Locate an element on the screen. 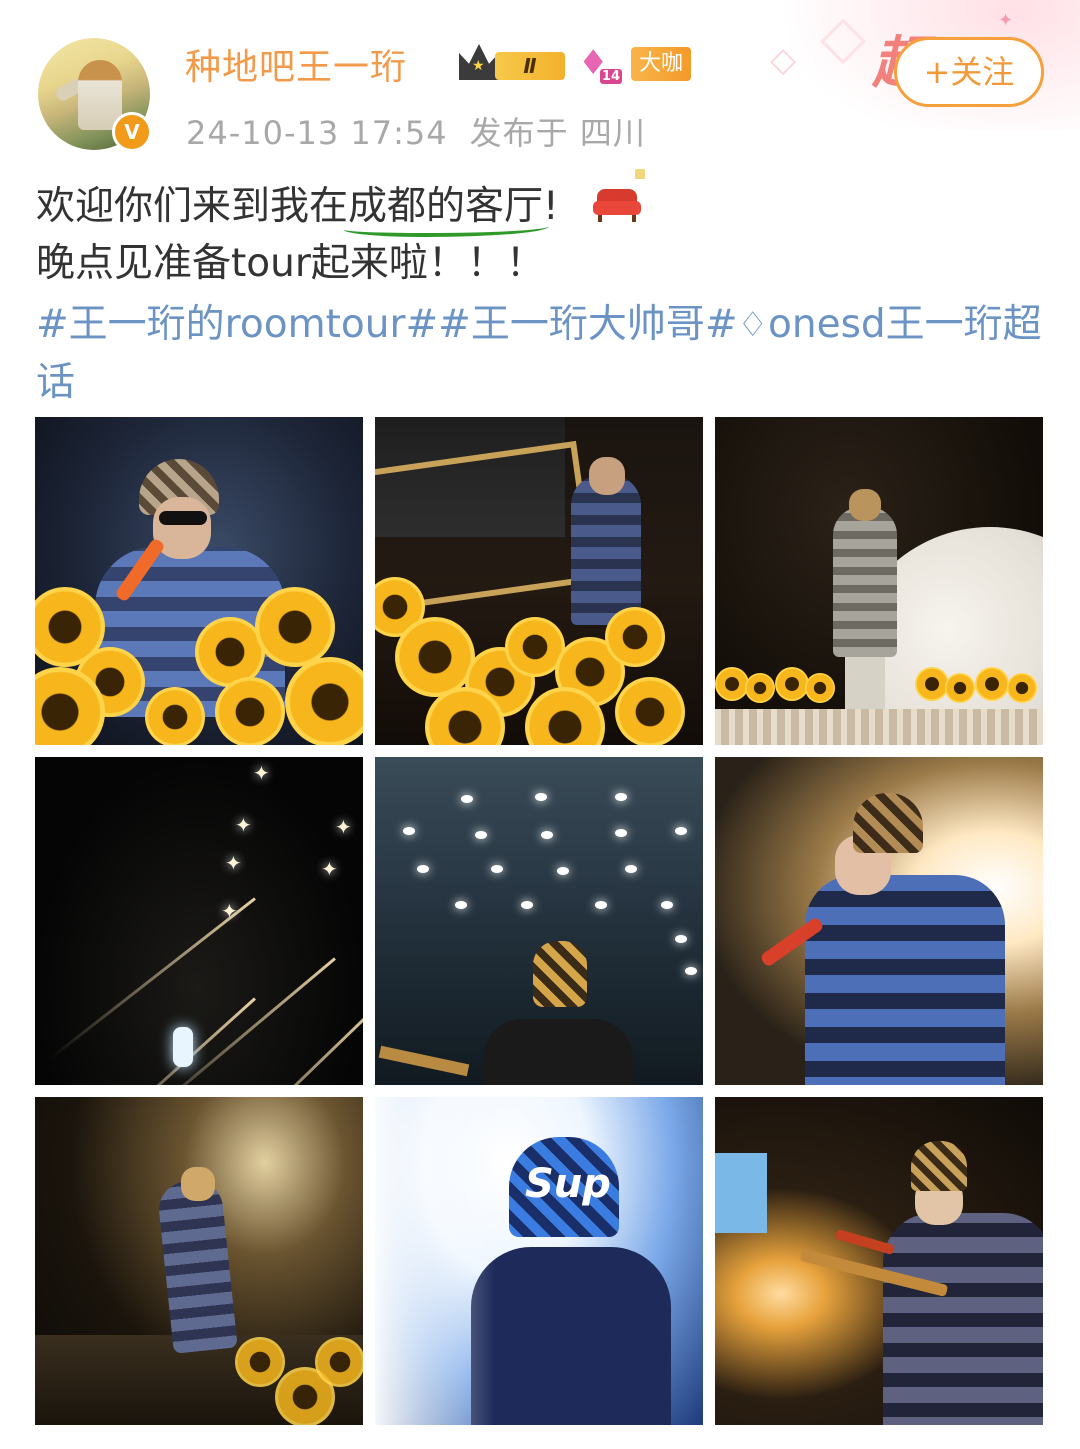 The height and width of the screenshot is (1449, 1080). level-badge: Ⅱ is located at coordinates (530, 66).